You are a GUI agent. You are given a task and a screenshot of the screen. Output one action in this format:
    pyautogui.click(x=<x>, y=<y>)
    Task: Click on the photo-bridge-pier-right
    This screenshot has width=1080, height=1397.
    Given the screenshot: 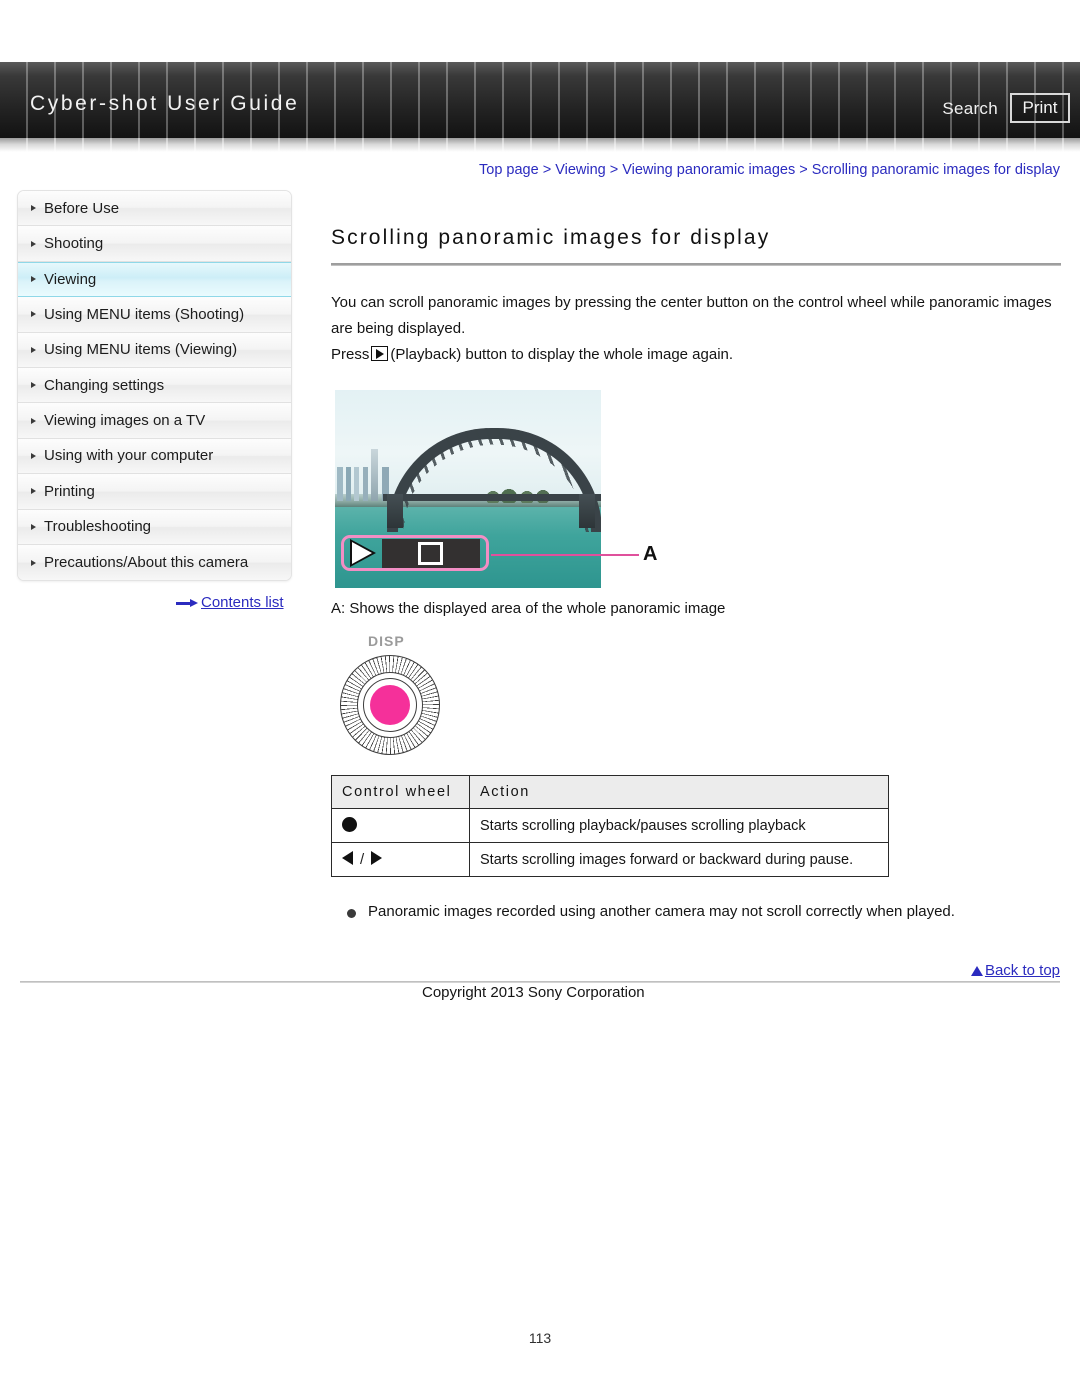 What is the action you would take?
    pyautogui.click(x=587, y=511)
    